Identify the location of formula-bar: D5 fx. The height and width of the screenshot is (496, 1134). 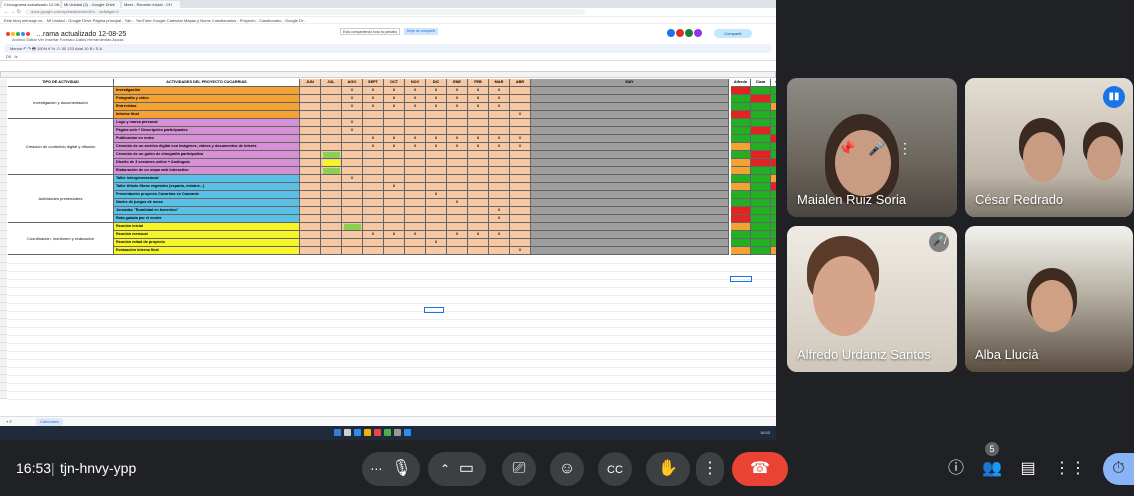
(388, 57).